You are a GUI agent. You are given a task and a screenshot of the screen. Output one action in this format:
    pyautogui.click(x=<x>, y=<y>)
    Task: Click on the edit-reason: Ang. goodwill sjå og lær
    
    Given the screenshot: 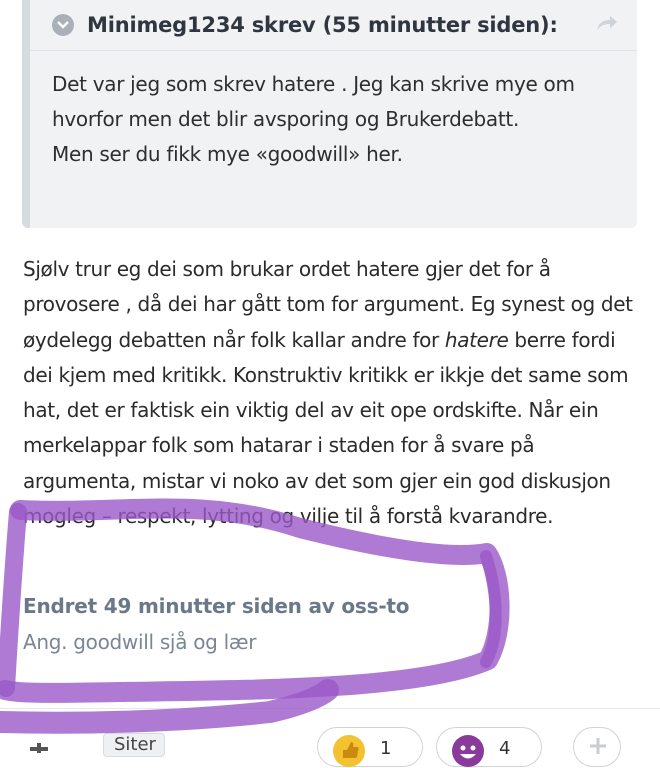 What is the action you would take?
    pyautogui.click(x=140, y=642)
    